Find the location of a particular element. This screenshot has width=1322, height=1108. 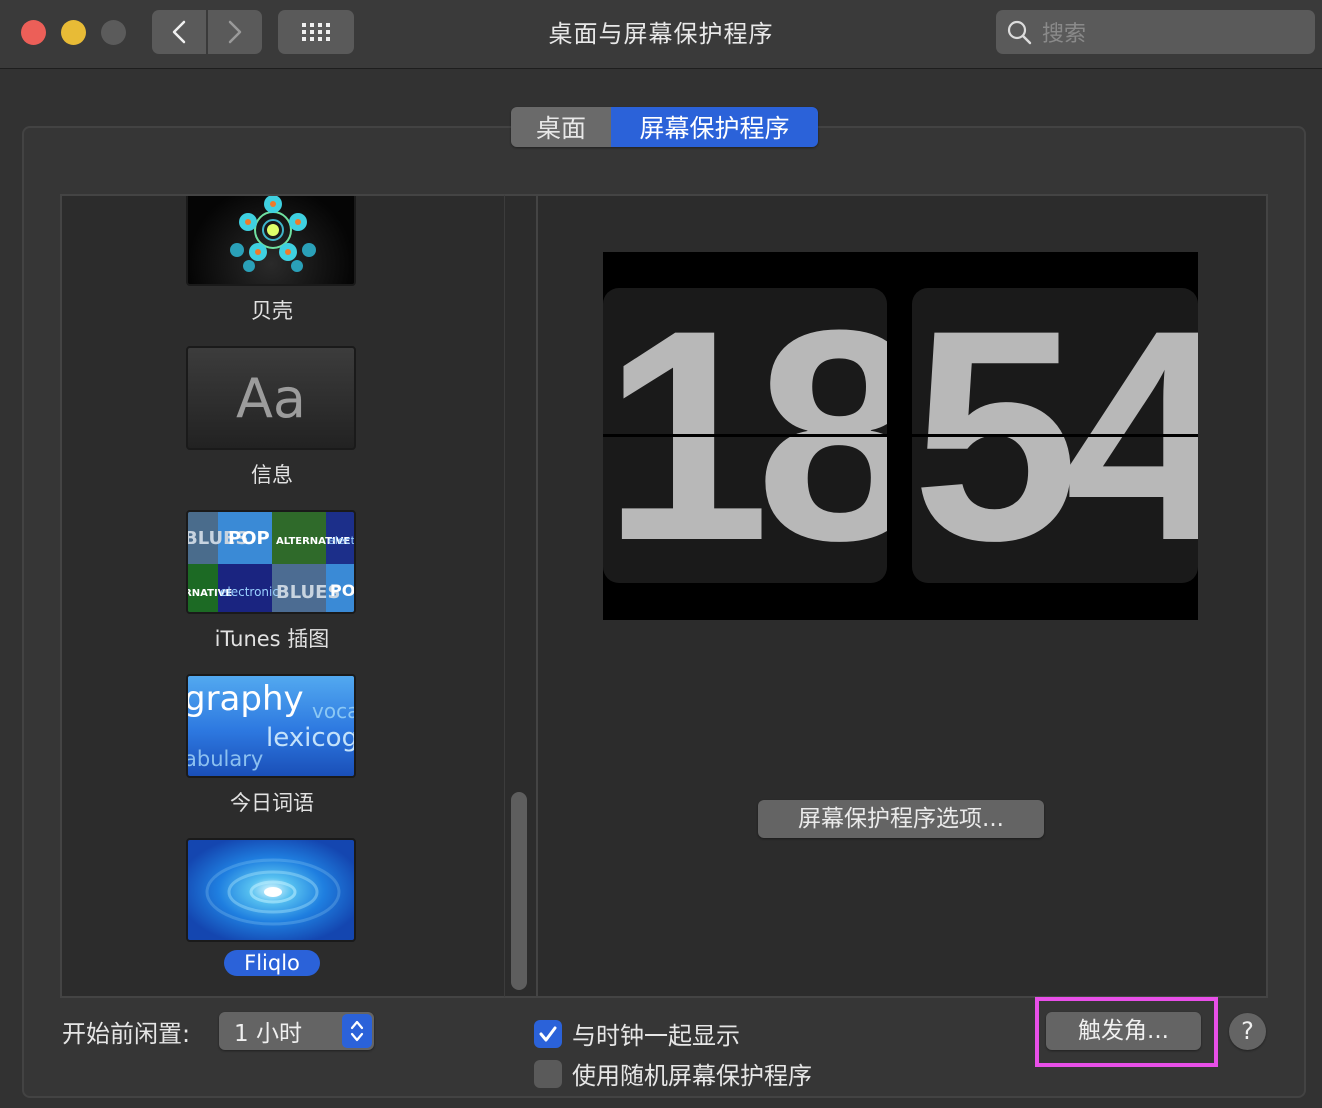

title-bar: 桌面与屏幕保护程序 搜索 is located at coordinates (661, 34).